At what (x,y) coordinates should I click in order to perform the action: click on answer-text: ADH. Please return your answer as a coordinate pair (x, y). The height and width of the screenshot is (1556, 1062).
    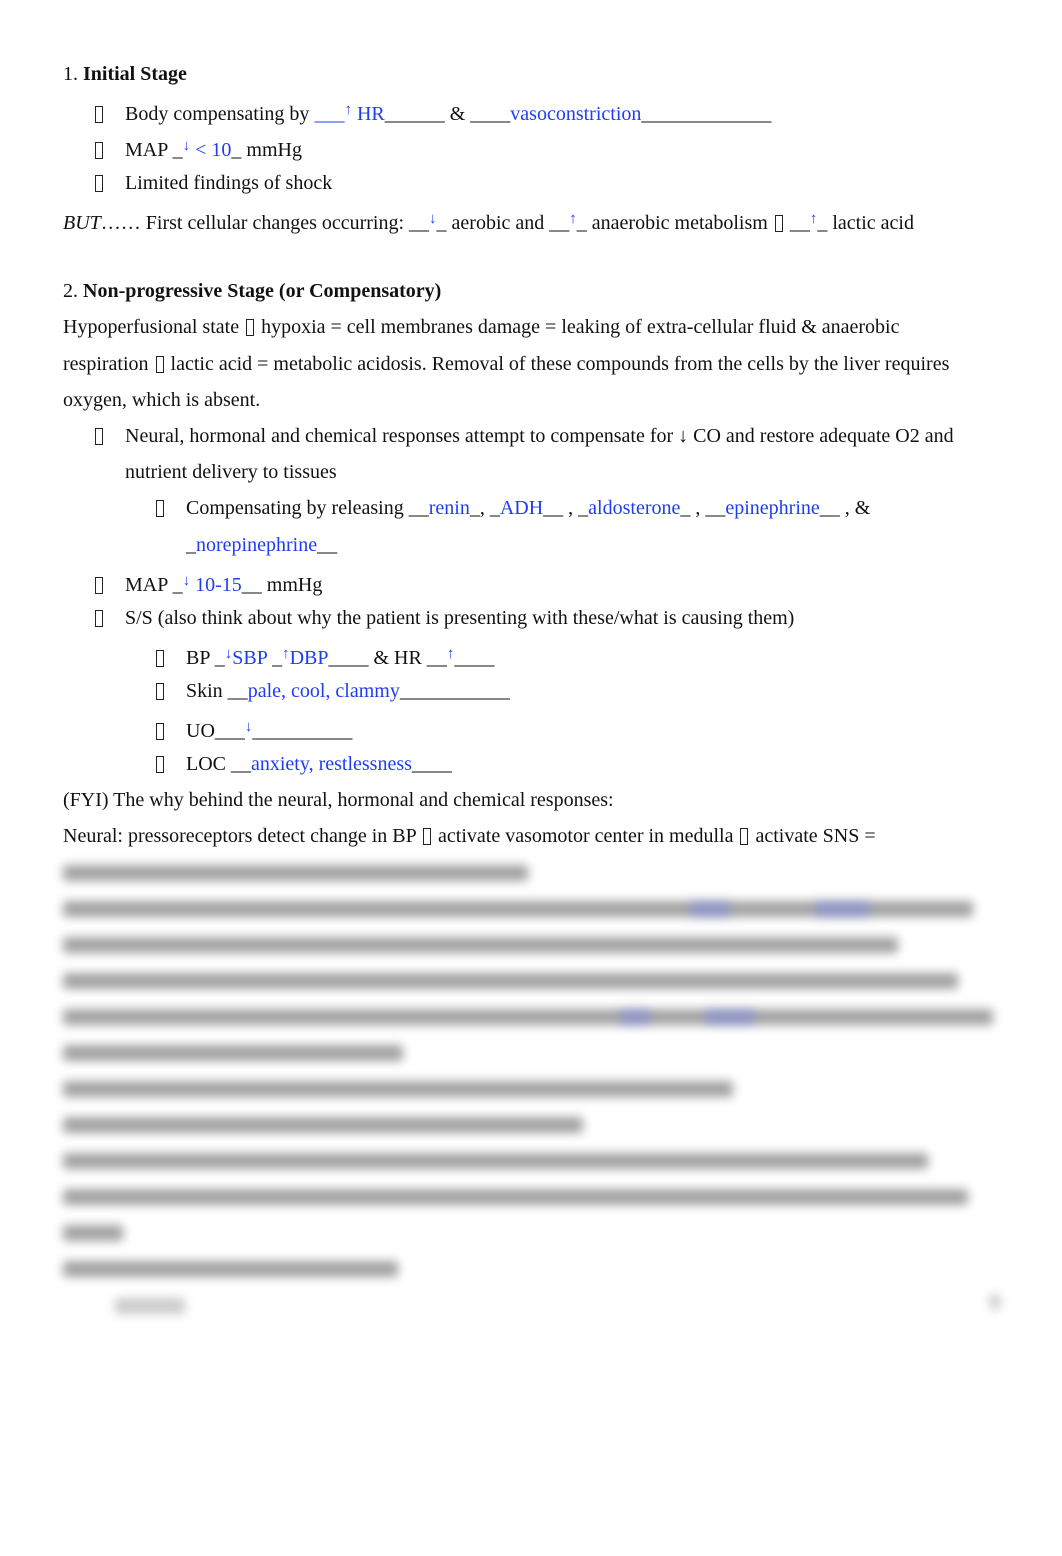
    Looking at the image, I should click on (521, 508).